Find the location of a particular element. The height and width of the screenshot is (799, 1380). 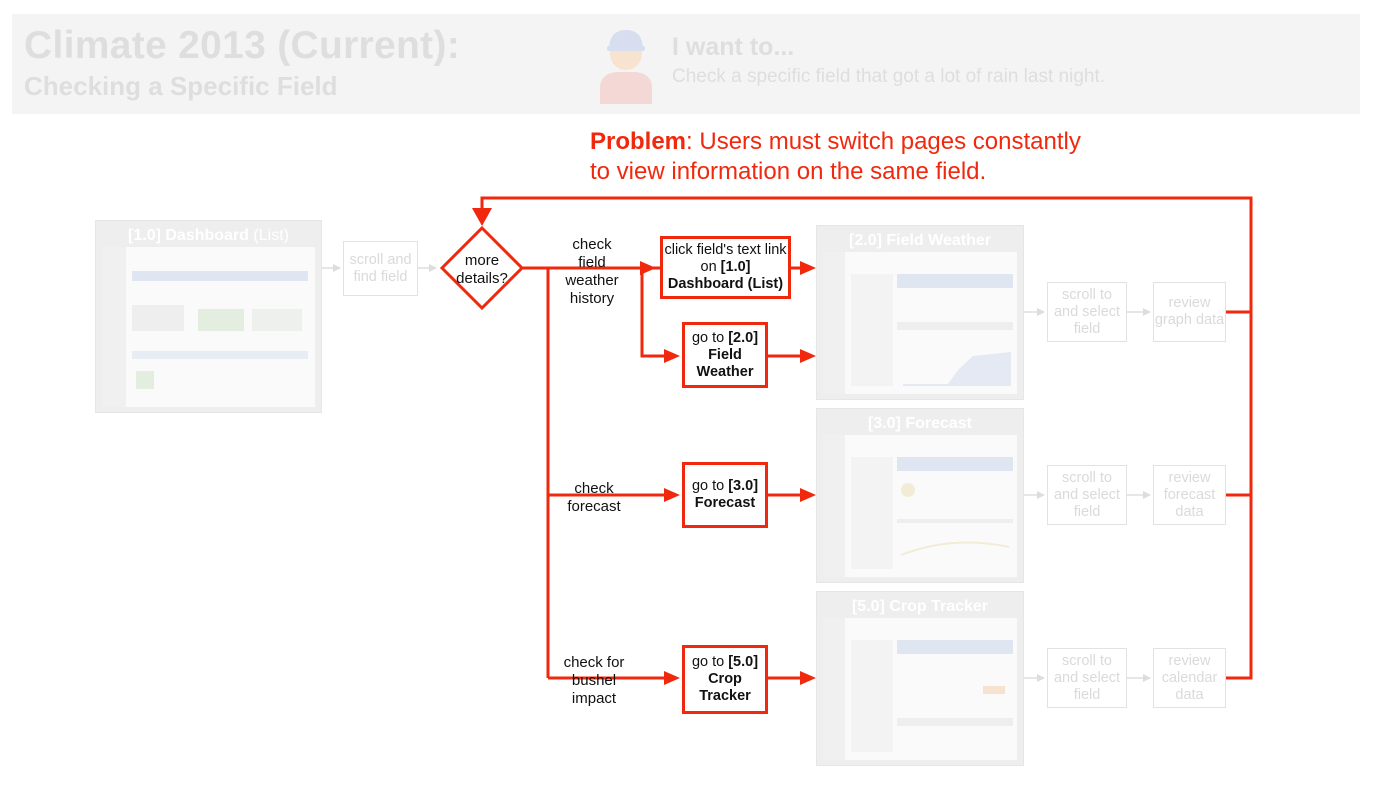

screen-crop-tracker-title: [5.0] Crop Tracker is located at coordinates (920, 606).